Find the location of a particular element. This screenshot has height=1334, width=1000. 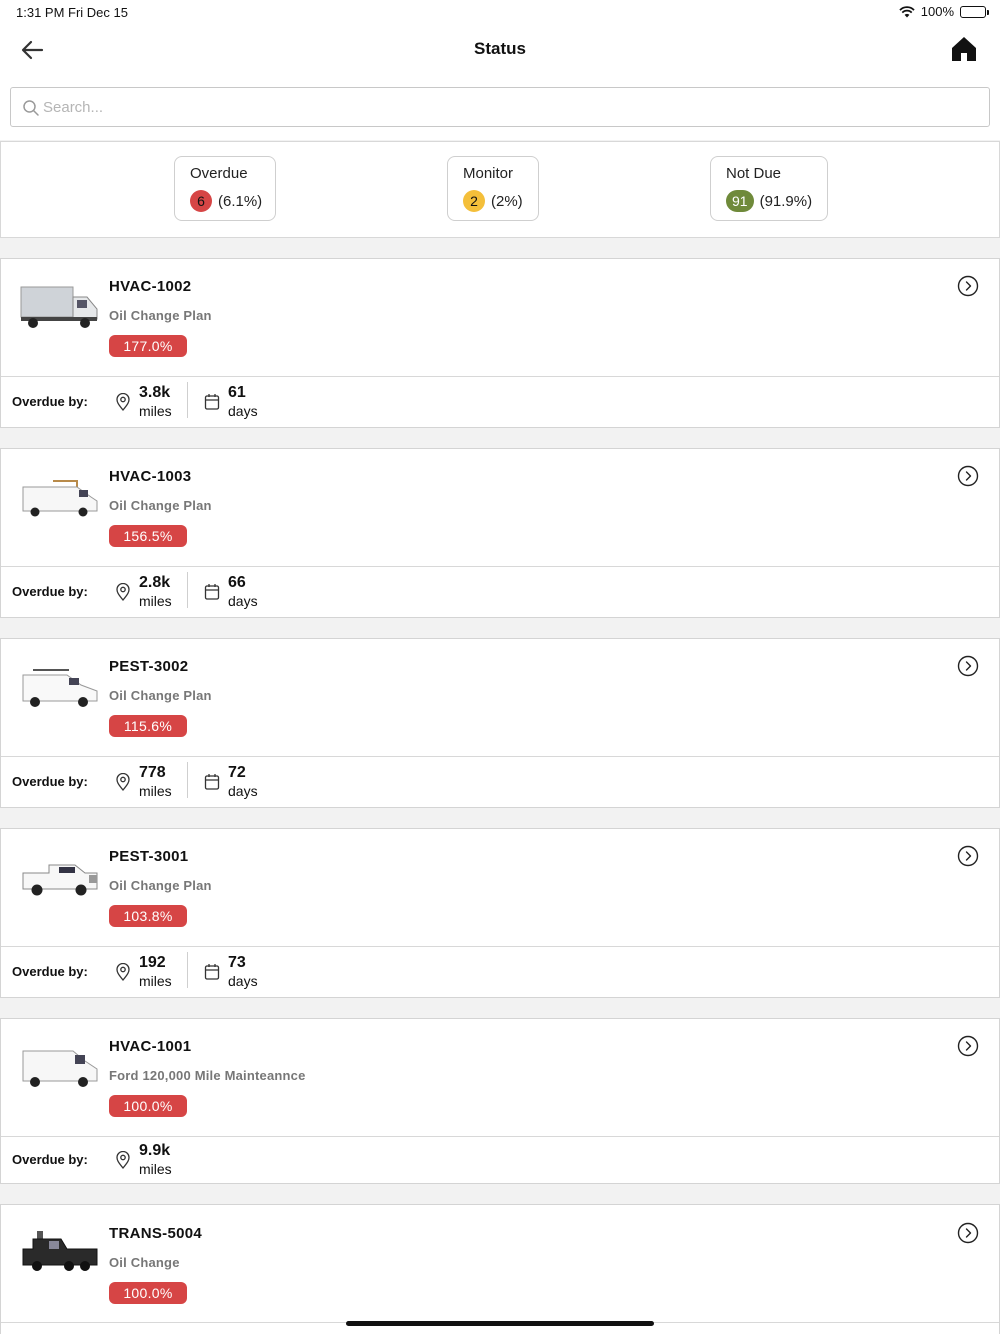

overdue-percent-badge: 156.5% is located at coordinates (148, 536).